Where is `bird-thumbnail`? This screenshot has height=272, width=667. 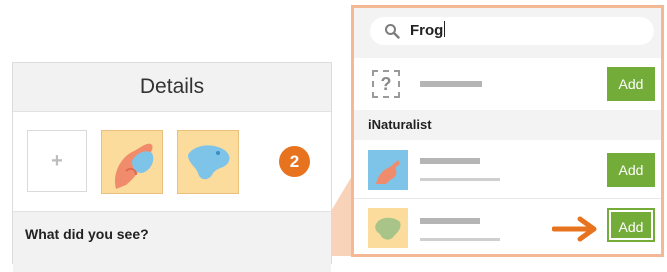
bird-thumbnail is located at coordinates (388, 170).